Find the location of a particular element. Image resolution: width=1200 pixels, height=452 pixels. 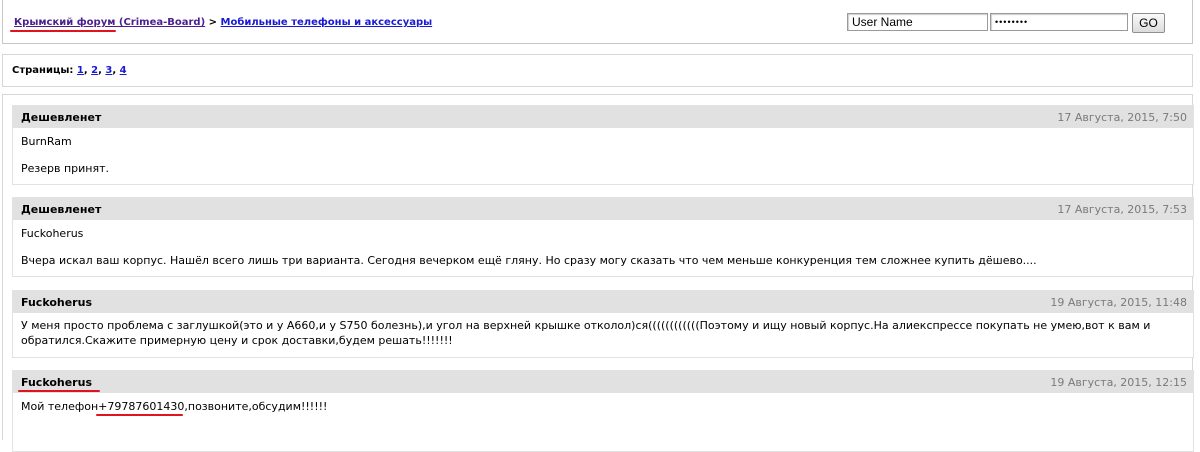

pagination: Страницы: 1, 2, 3, 4 is located at coordinates (69, 70).